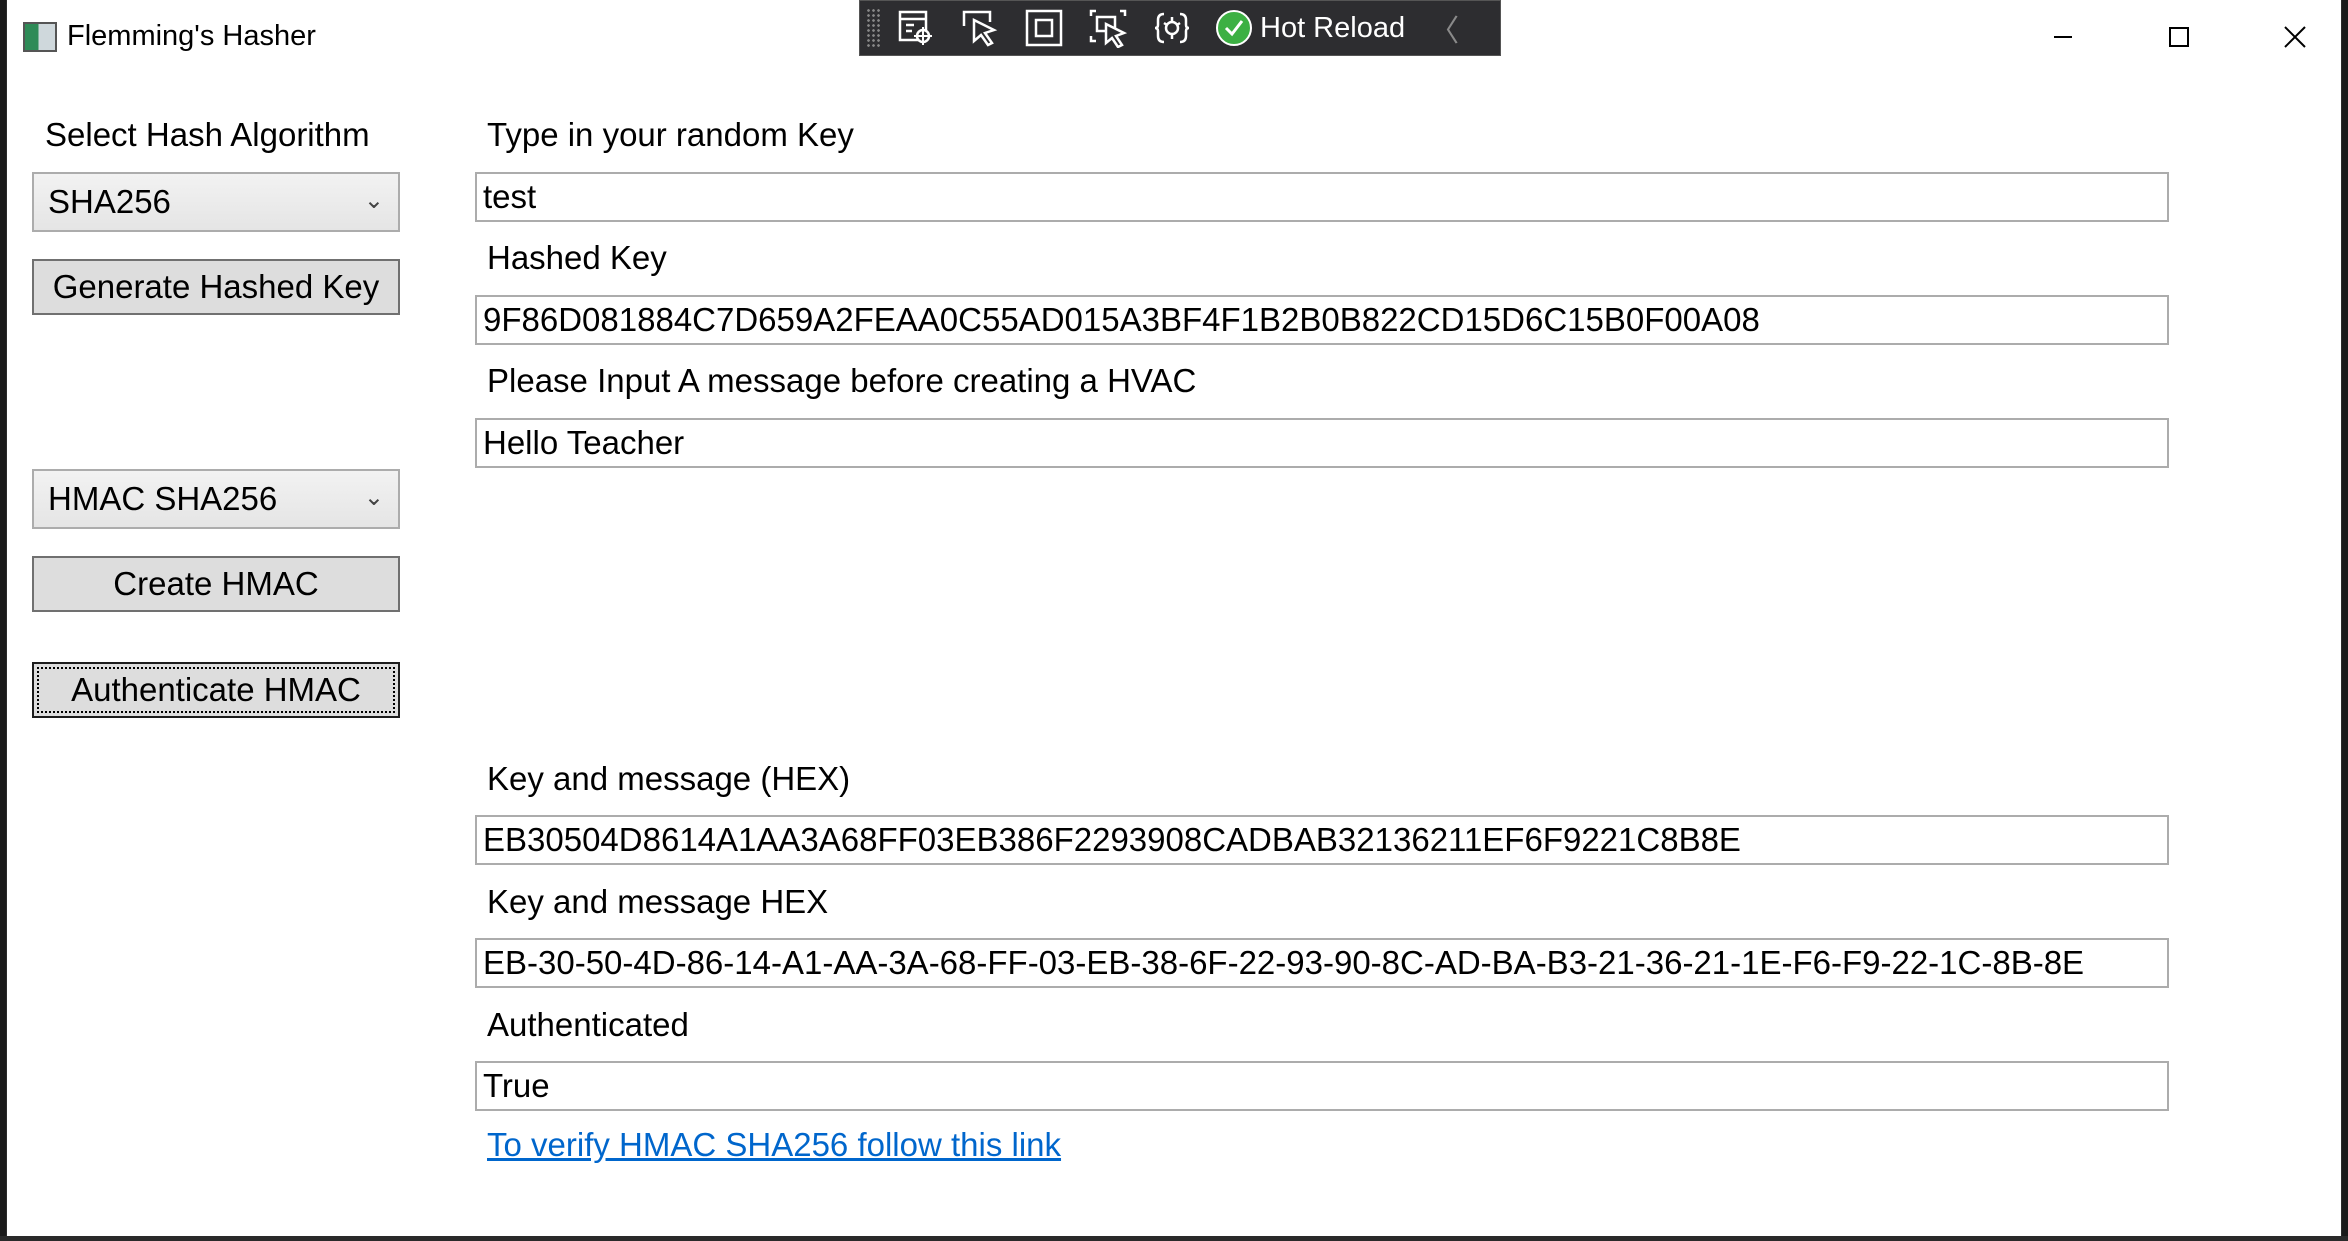  I want to click on hash-algorithm-select: SHA256 ⌄, so click(216, 202).